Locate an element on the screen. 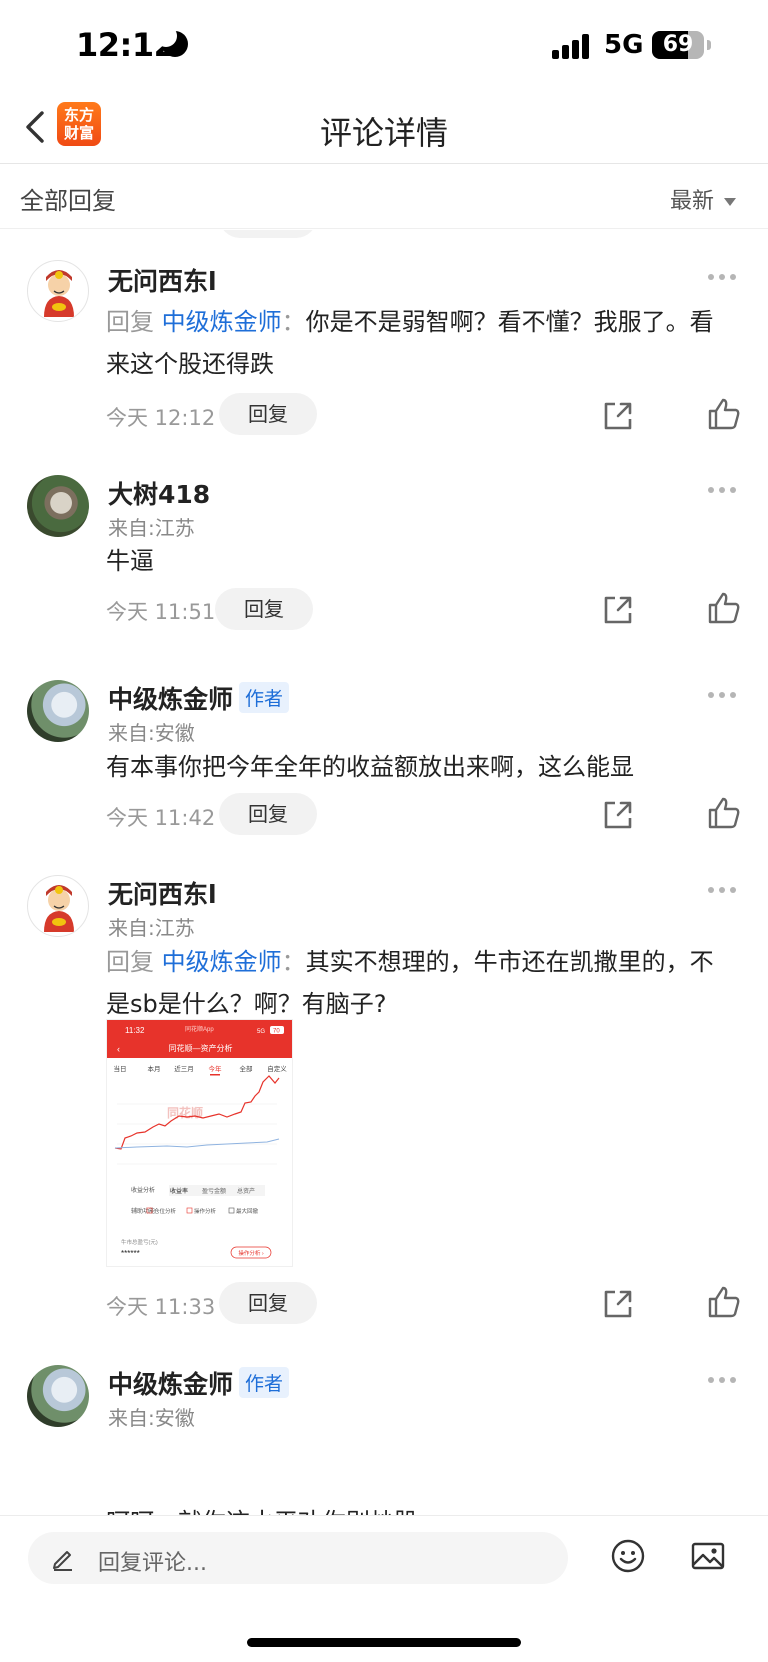 The width and height of the screenshot is (768, 1662). cat-avatar is located at coordinates (58, 506).